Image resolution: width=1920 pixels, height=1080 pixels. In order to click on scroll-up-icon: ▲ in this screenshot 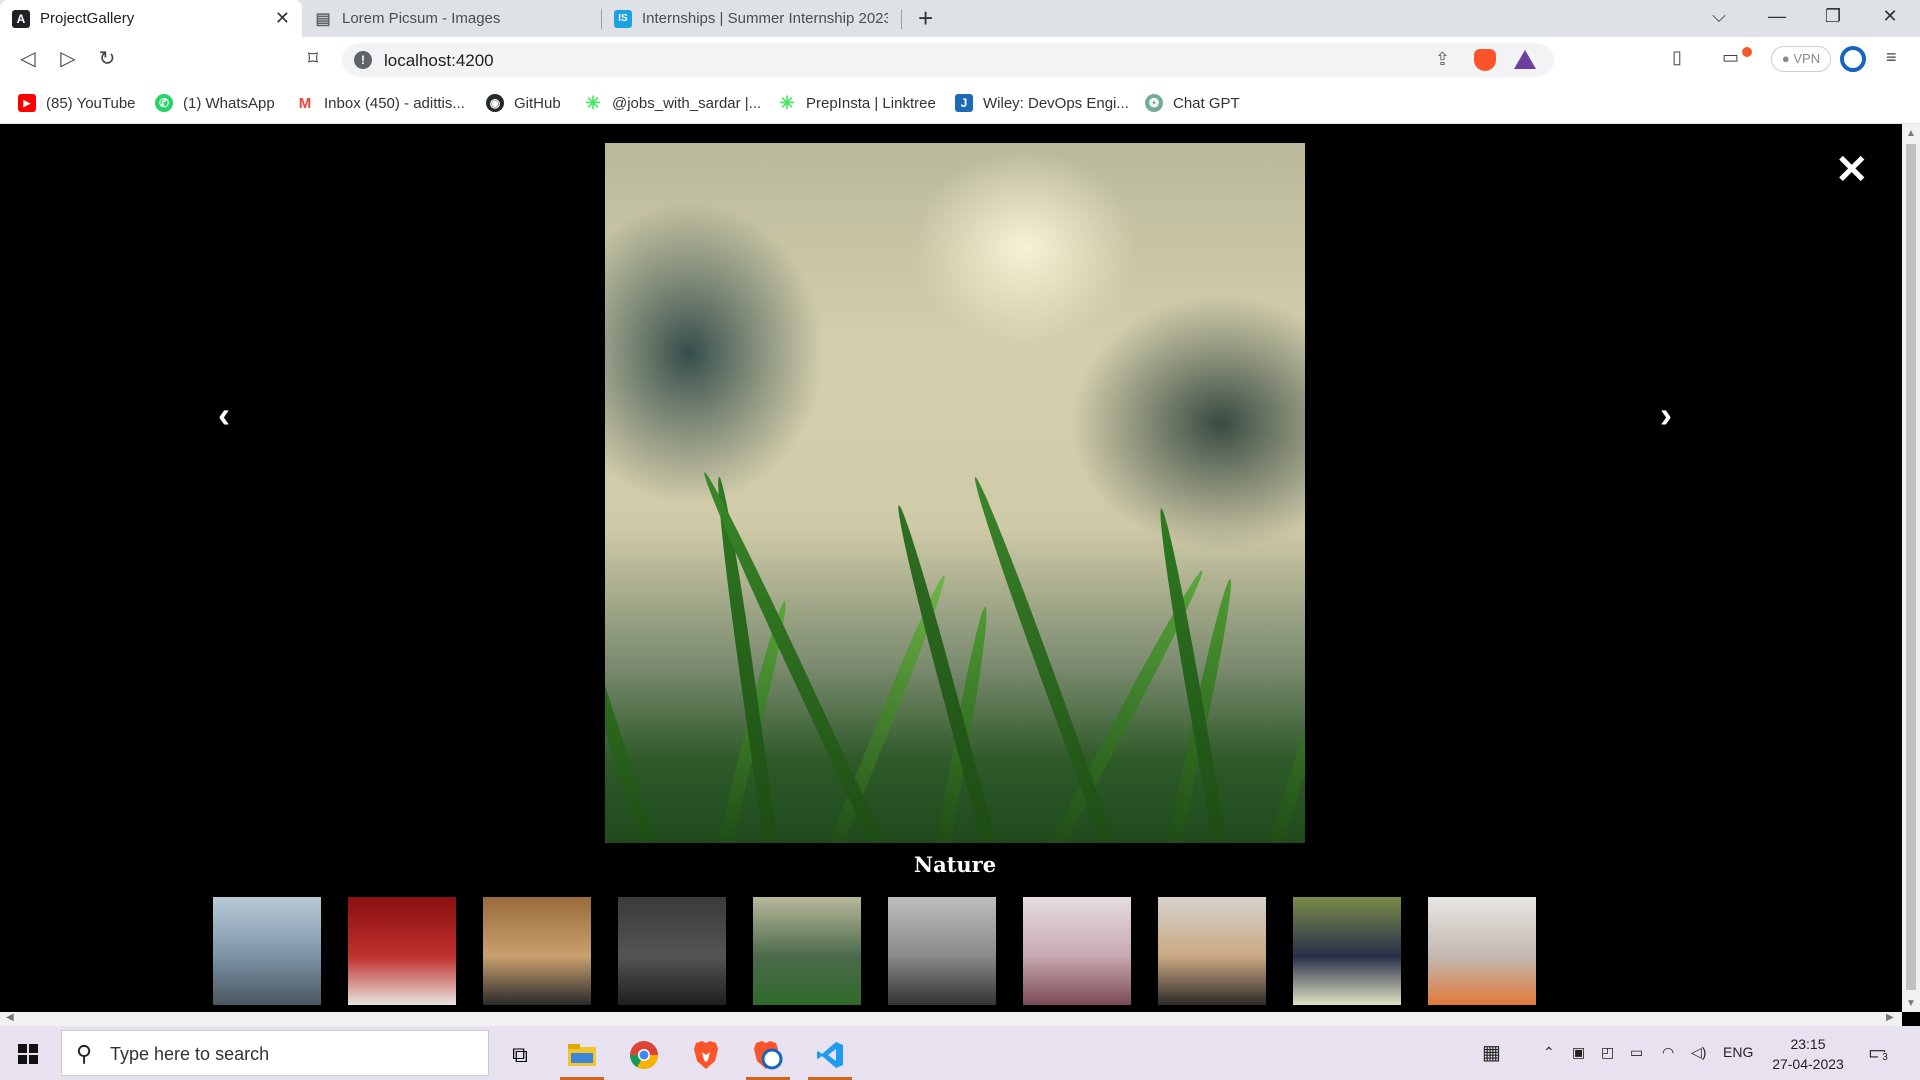, I will do `click(1911, 133)`.